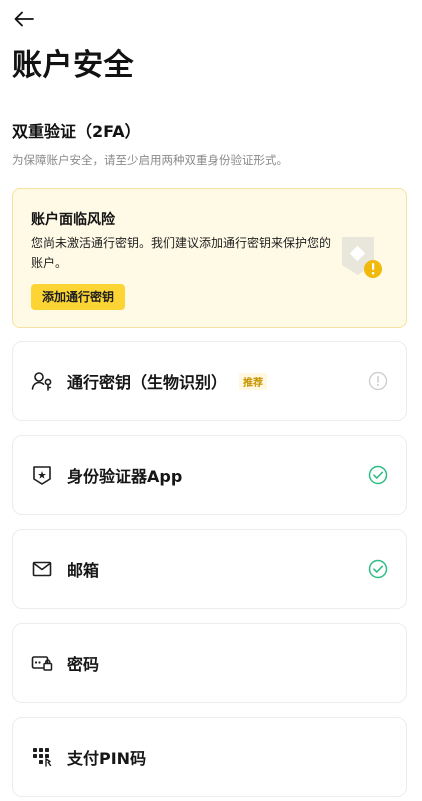 The image size is (422, 801). What do you see at coordinates (125, 476) in the screenshot?
I see `method-label: 身份验证器App` at bounding box center [125, 476].